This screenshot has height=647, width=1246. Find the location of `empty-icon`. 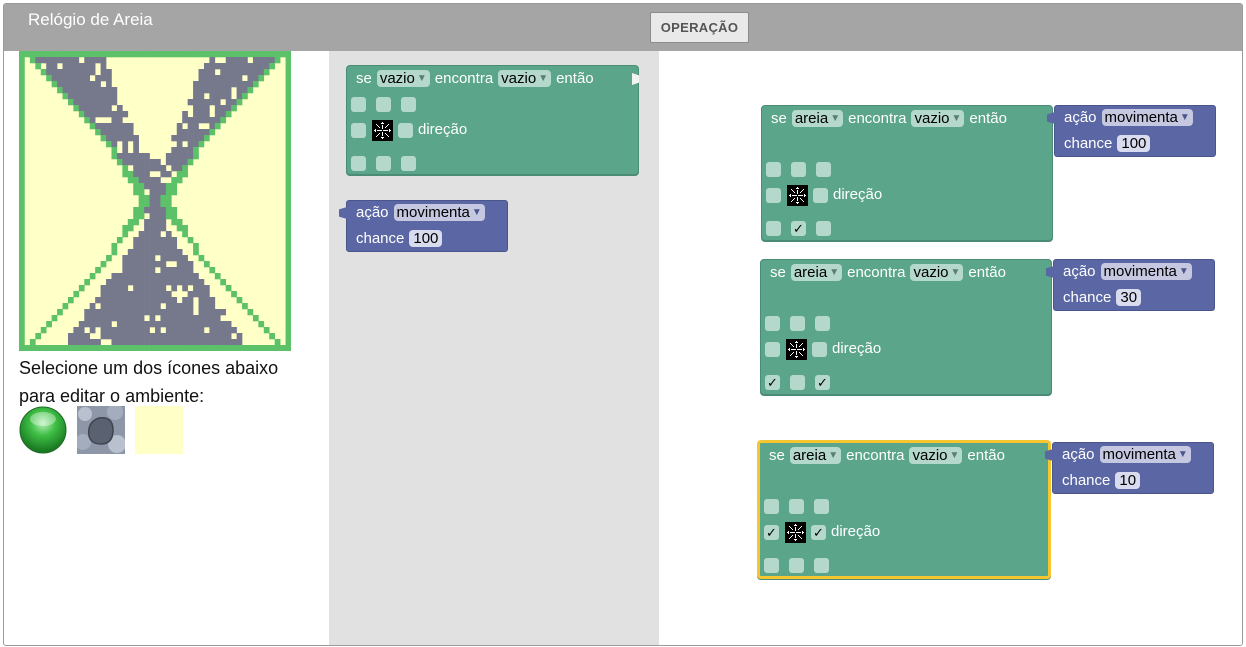

empty-icon is located at coordinates (159, 430).